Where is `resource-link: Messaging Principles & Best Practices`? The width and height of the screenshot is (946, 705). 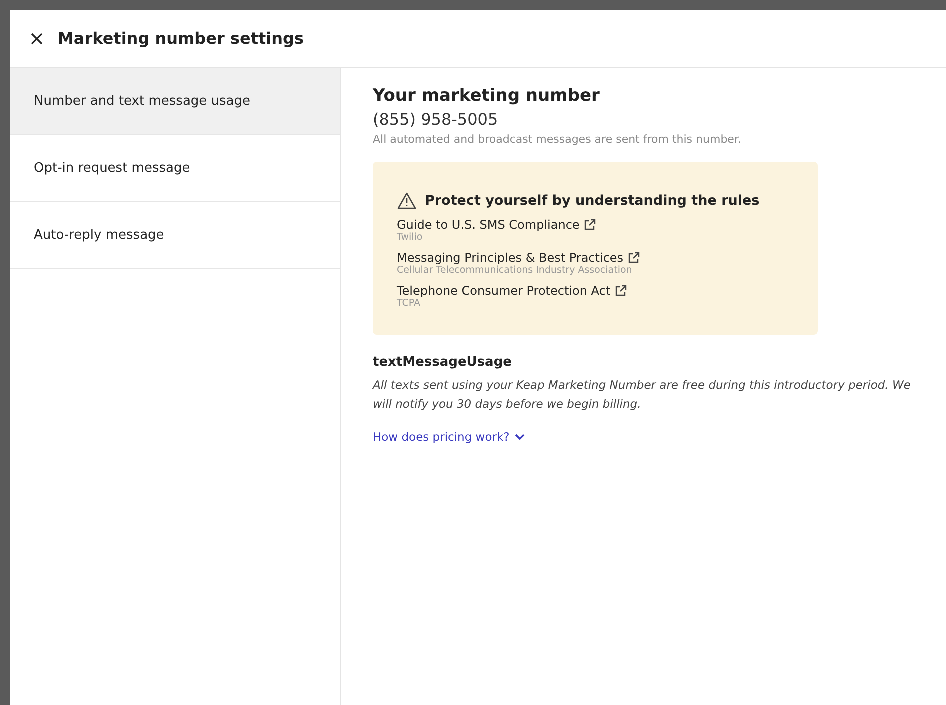 resource-link: Messaging Principles & Best Practices is located at coordinates (510, 258).